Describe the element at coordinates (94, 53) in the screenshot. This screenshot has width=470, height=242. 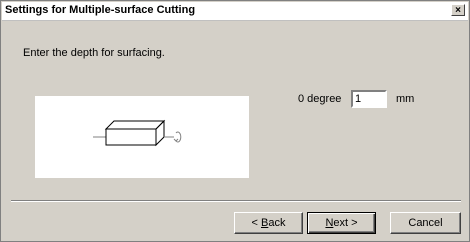
I see `instruction-text: Enter the depth for surfacing.` at that location.